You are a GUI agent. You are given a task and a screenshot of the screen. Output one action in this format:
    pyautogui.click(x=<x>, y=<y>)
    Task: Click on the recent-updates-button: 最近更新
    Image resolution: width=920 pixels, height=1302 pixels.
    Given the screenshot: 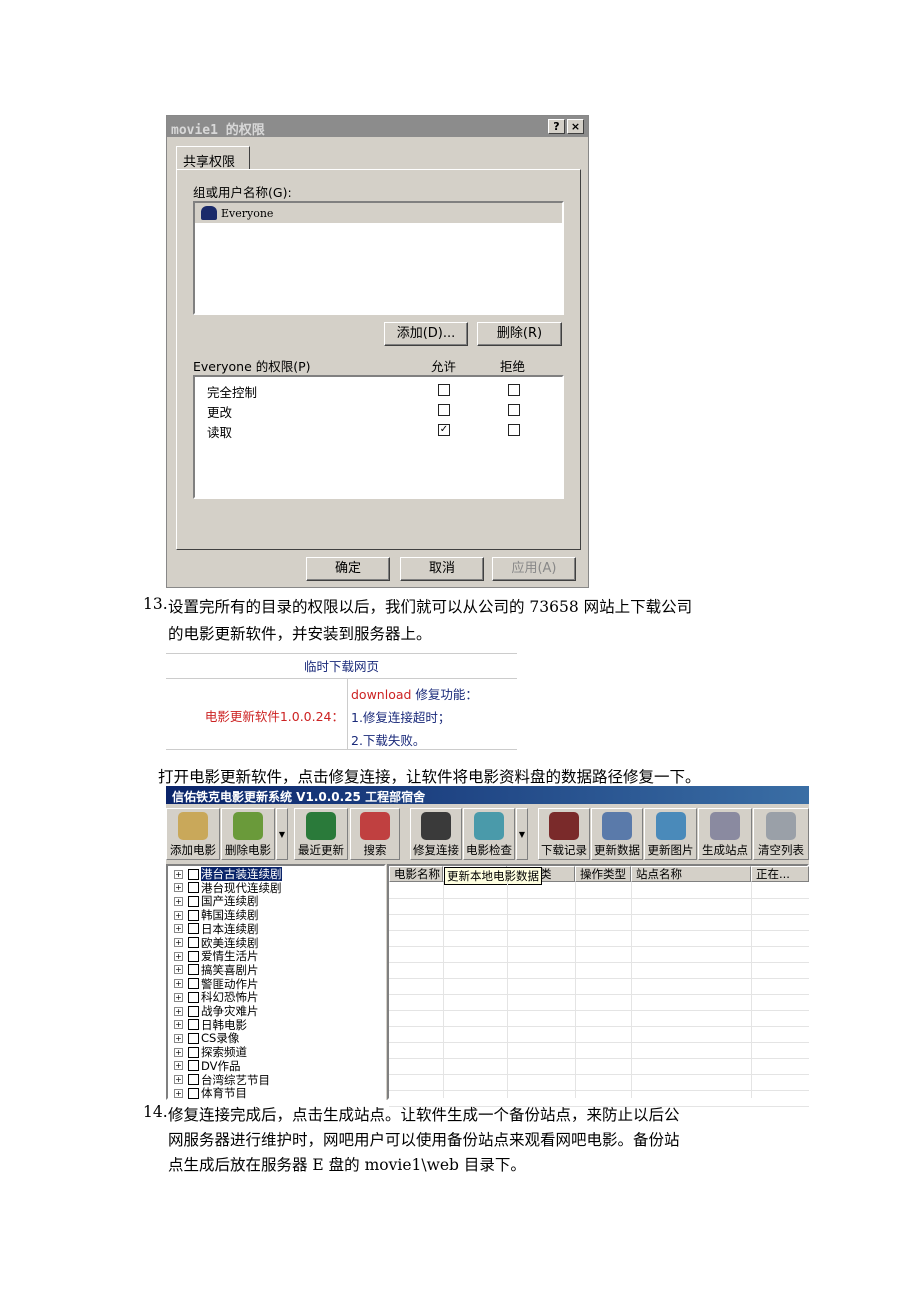 What is the action you would take?
    pyautogui.click(x=321, y=834)
    